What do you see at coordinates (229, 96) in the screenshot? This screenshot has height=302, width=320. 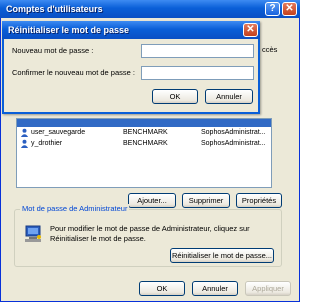 I see `dialog-cancel-button: Annuler` at bounding box center [229, 96].